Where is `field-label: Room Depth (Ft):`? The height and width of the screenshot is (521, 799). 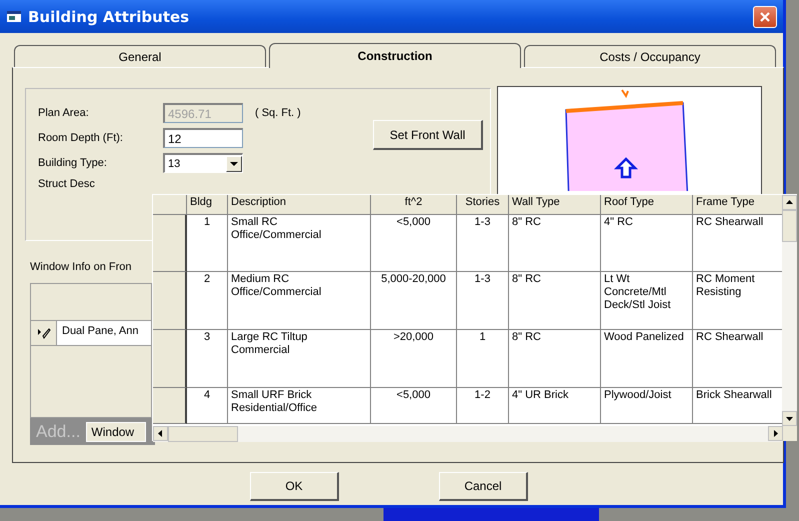 field-label: Room Depth (Ft): is located at coordinates (81, 138).